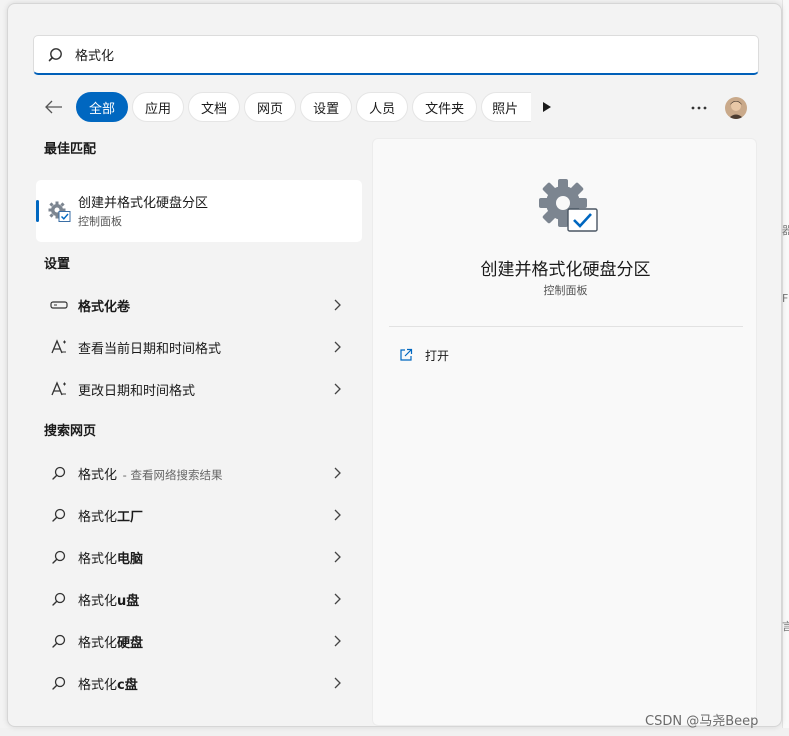  Describe the element at coordinates (108, 685) in the screenshot. I see `web-result-label: 格式化c盘` at that location.